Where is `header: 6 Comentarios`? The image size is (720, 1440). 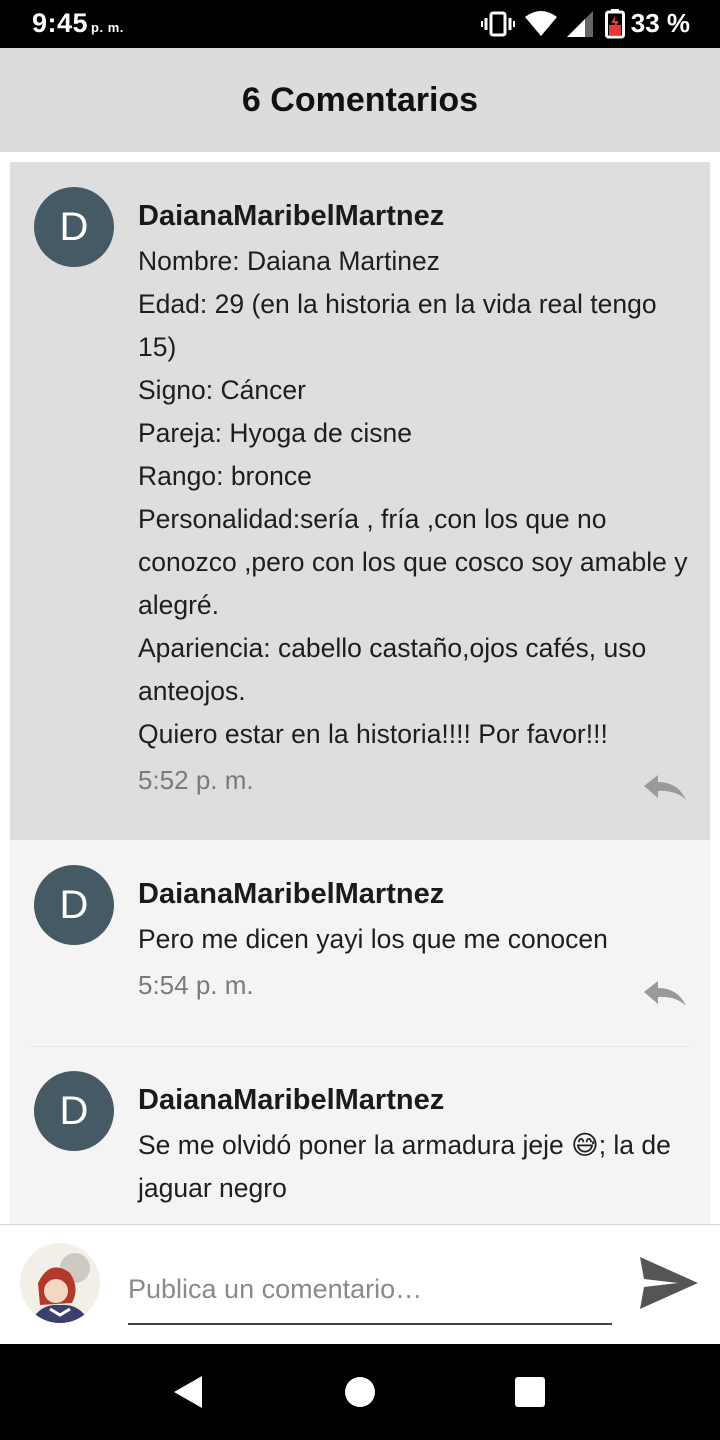
header: 6 Comentarios is located at coordinates (360, 100).